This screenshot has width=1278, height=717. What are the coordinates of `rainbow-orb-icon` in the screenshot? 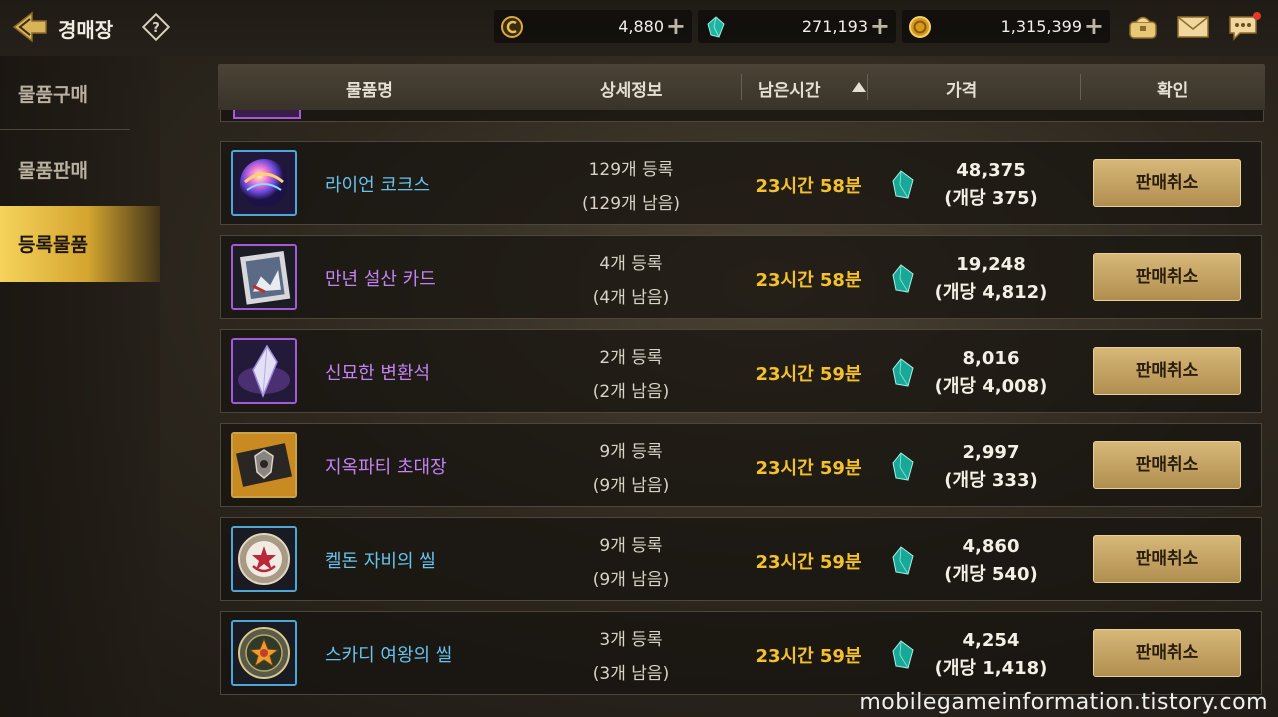 It's located at (264, 183).